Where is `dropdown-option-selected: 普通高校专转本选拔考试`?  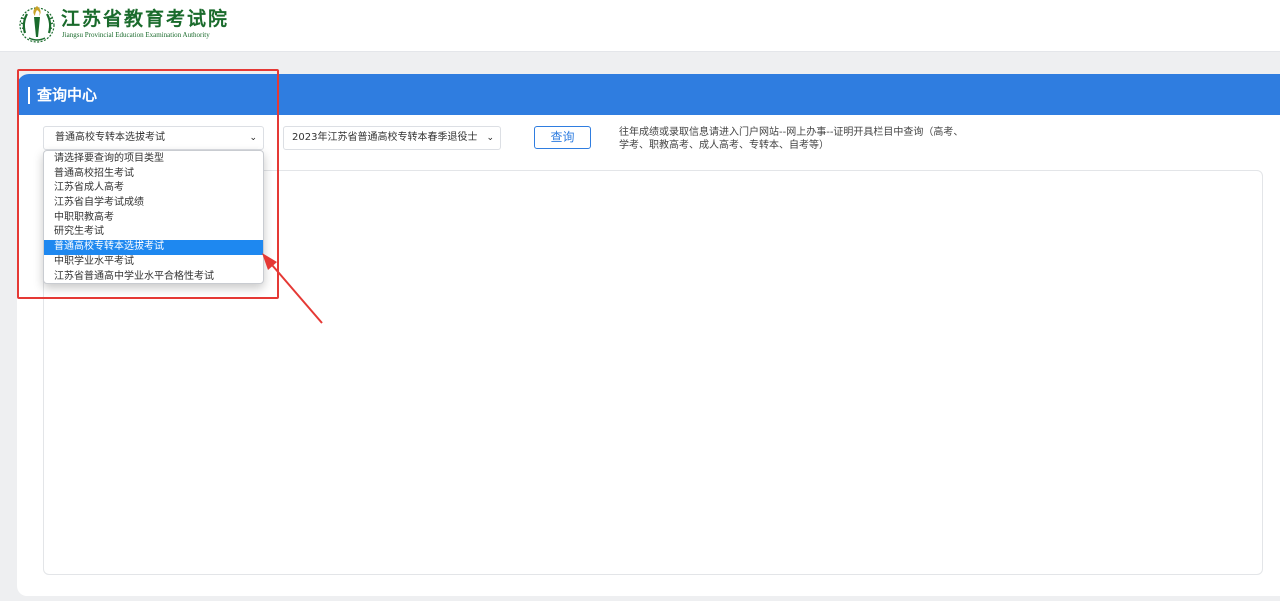
dropdown-option-selected: 普通高校专转本选拔考试 is located at coordinates (153, 247).